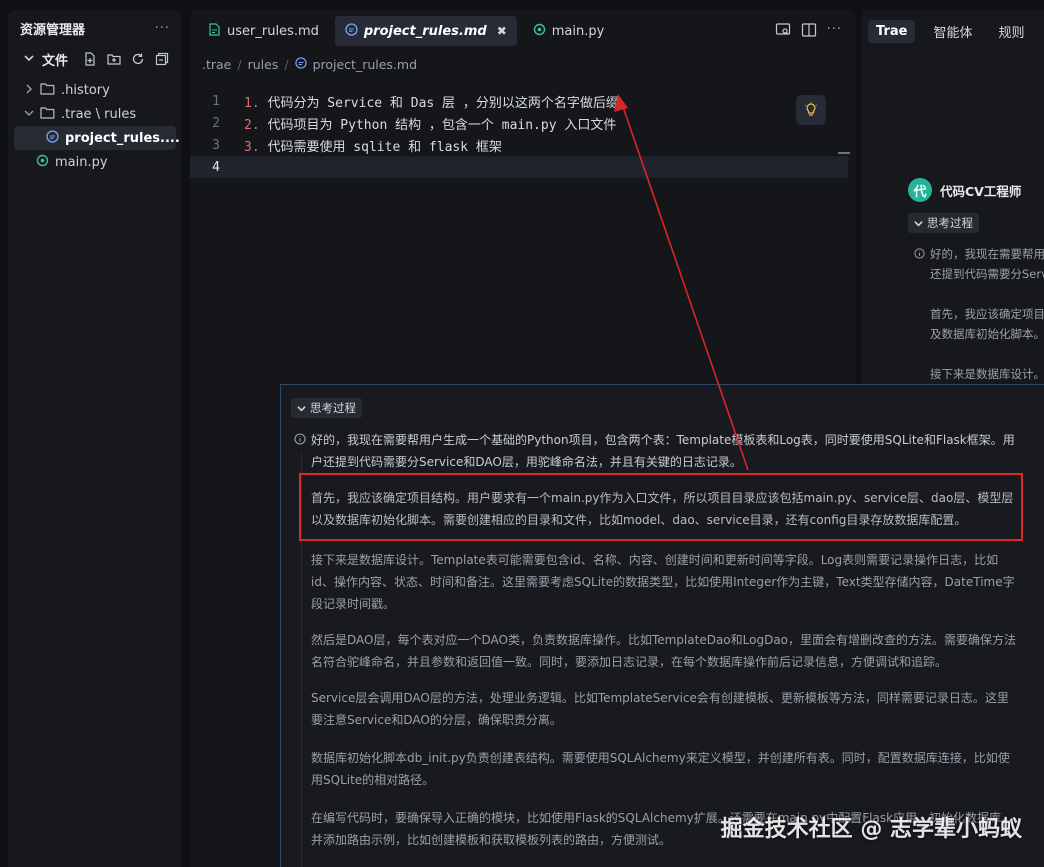  What do you see at coordinates (439, 103) in the screenshot?
I see `line-text: 代码分为 Service 和 Das 层 ，分别以这两个名字做后缀` at bounding box center [439, 103].